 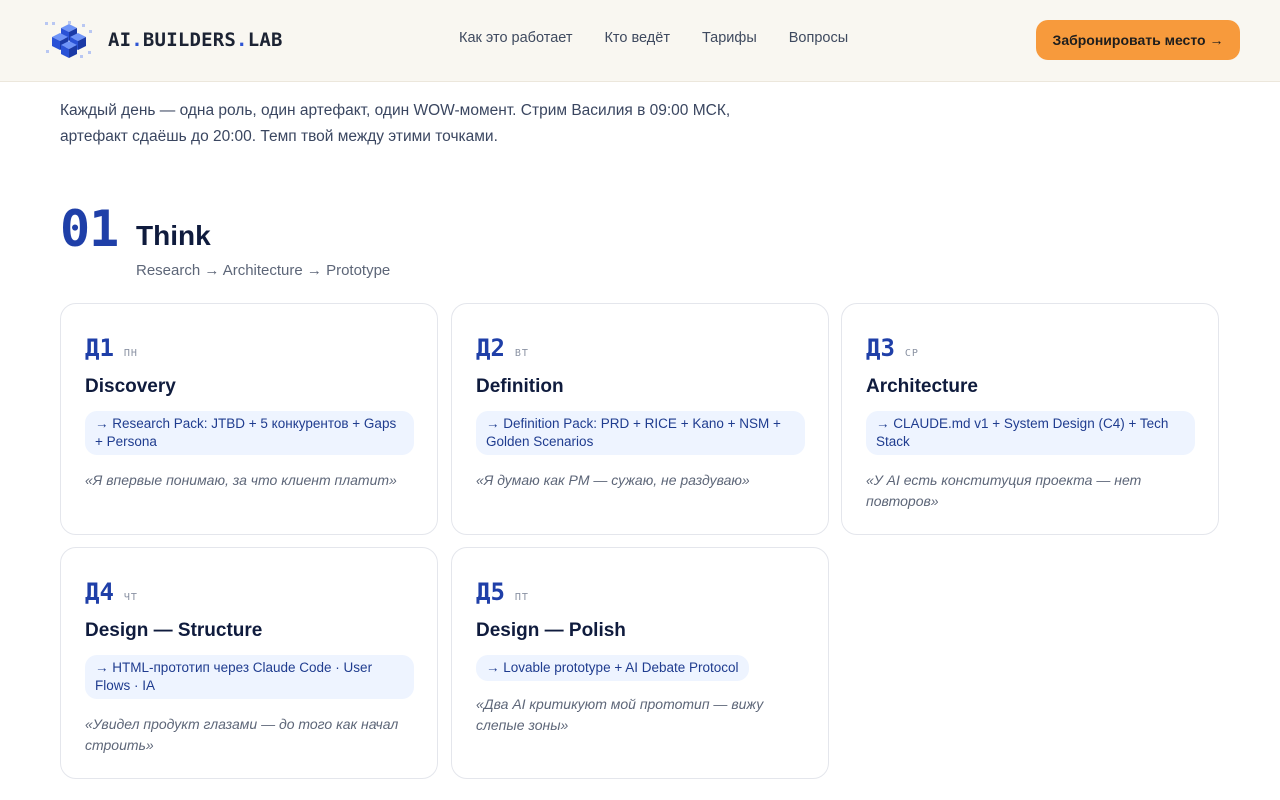 What do you see at coordinates (729, 38) in the screenshot?
I see `nav-link-pricing: Тарифы` at bounding box center [729, 38].